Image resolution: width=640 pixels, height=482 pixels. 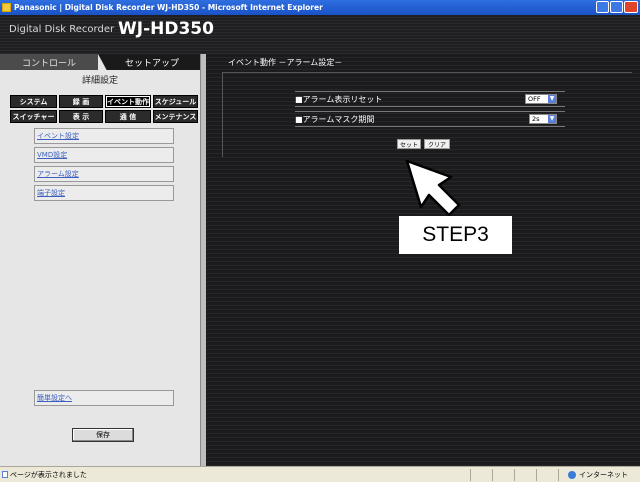 I want to click on step-label: STEP3, so click(x=455, y=235).